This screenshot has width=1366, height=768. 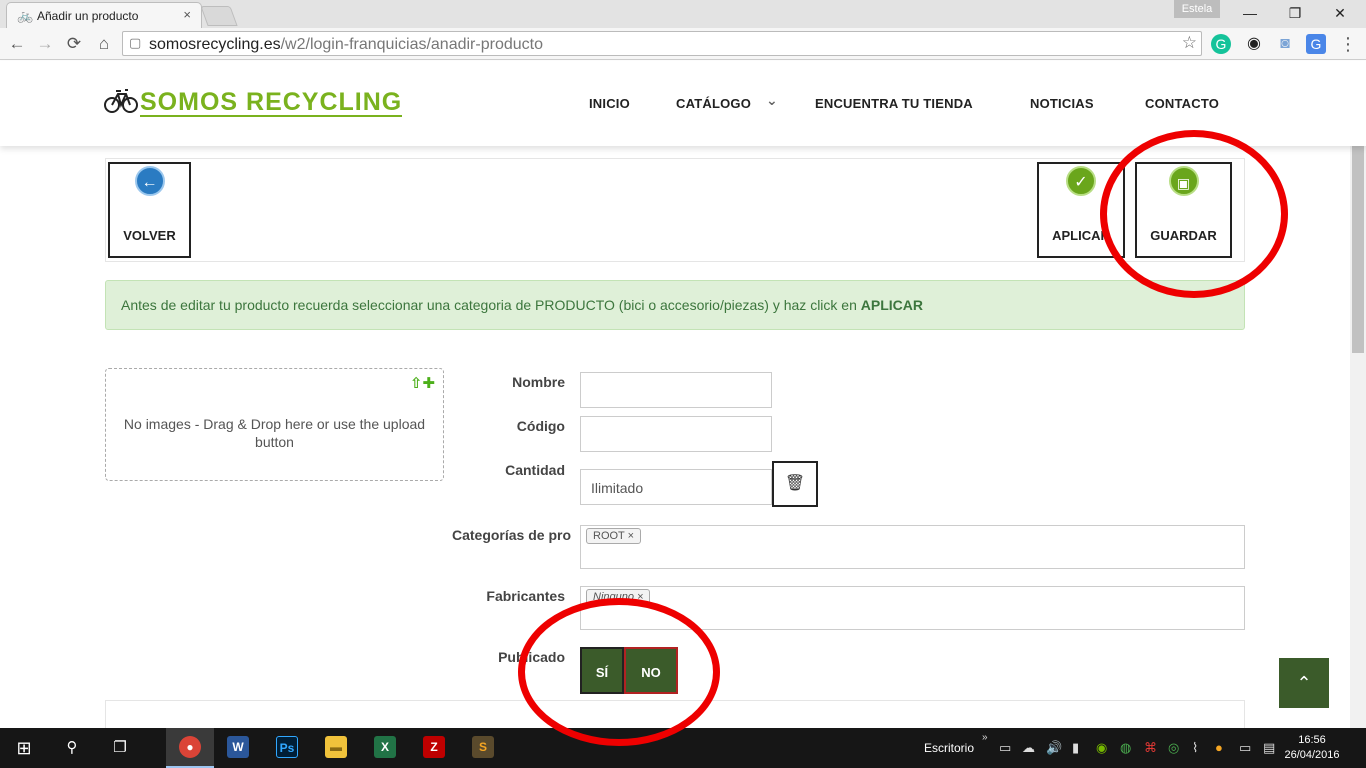 What do you see at coordinates (219, 16) in the screenshot?
I see `new-tab-button` at bounding box center [219, 16].